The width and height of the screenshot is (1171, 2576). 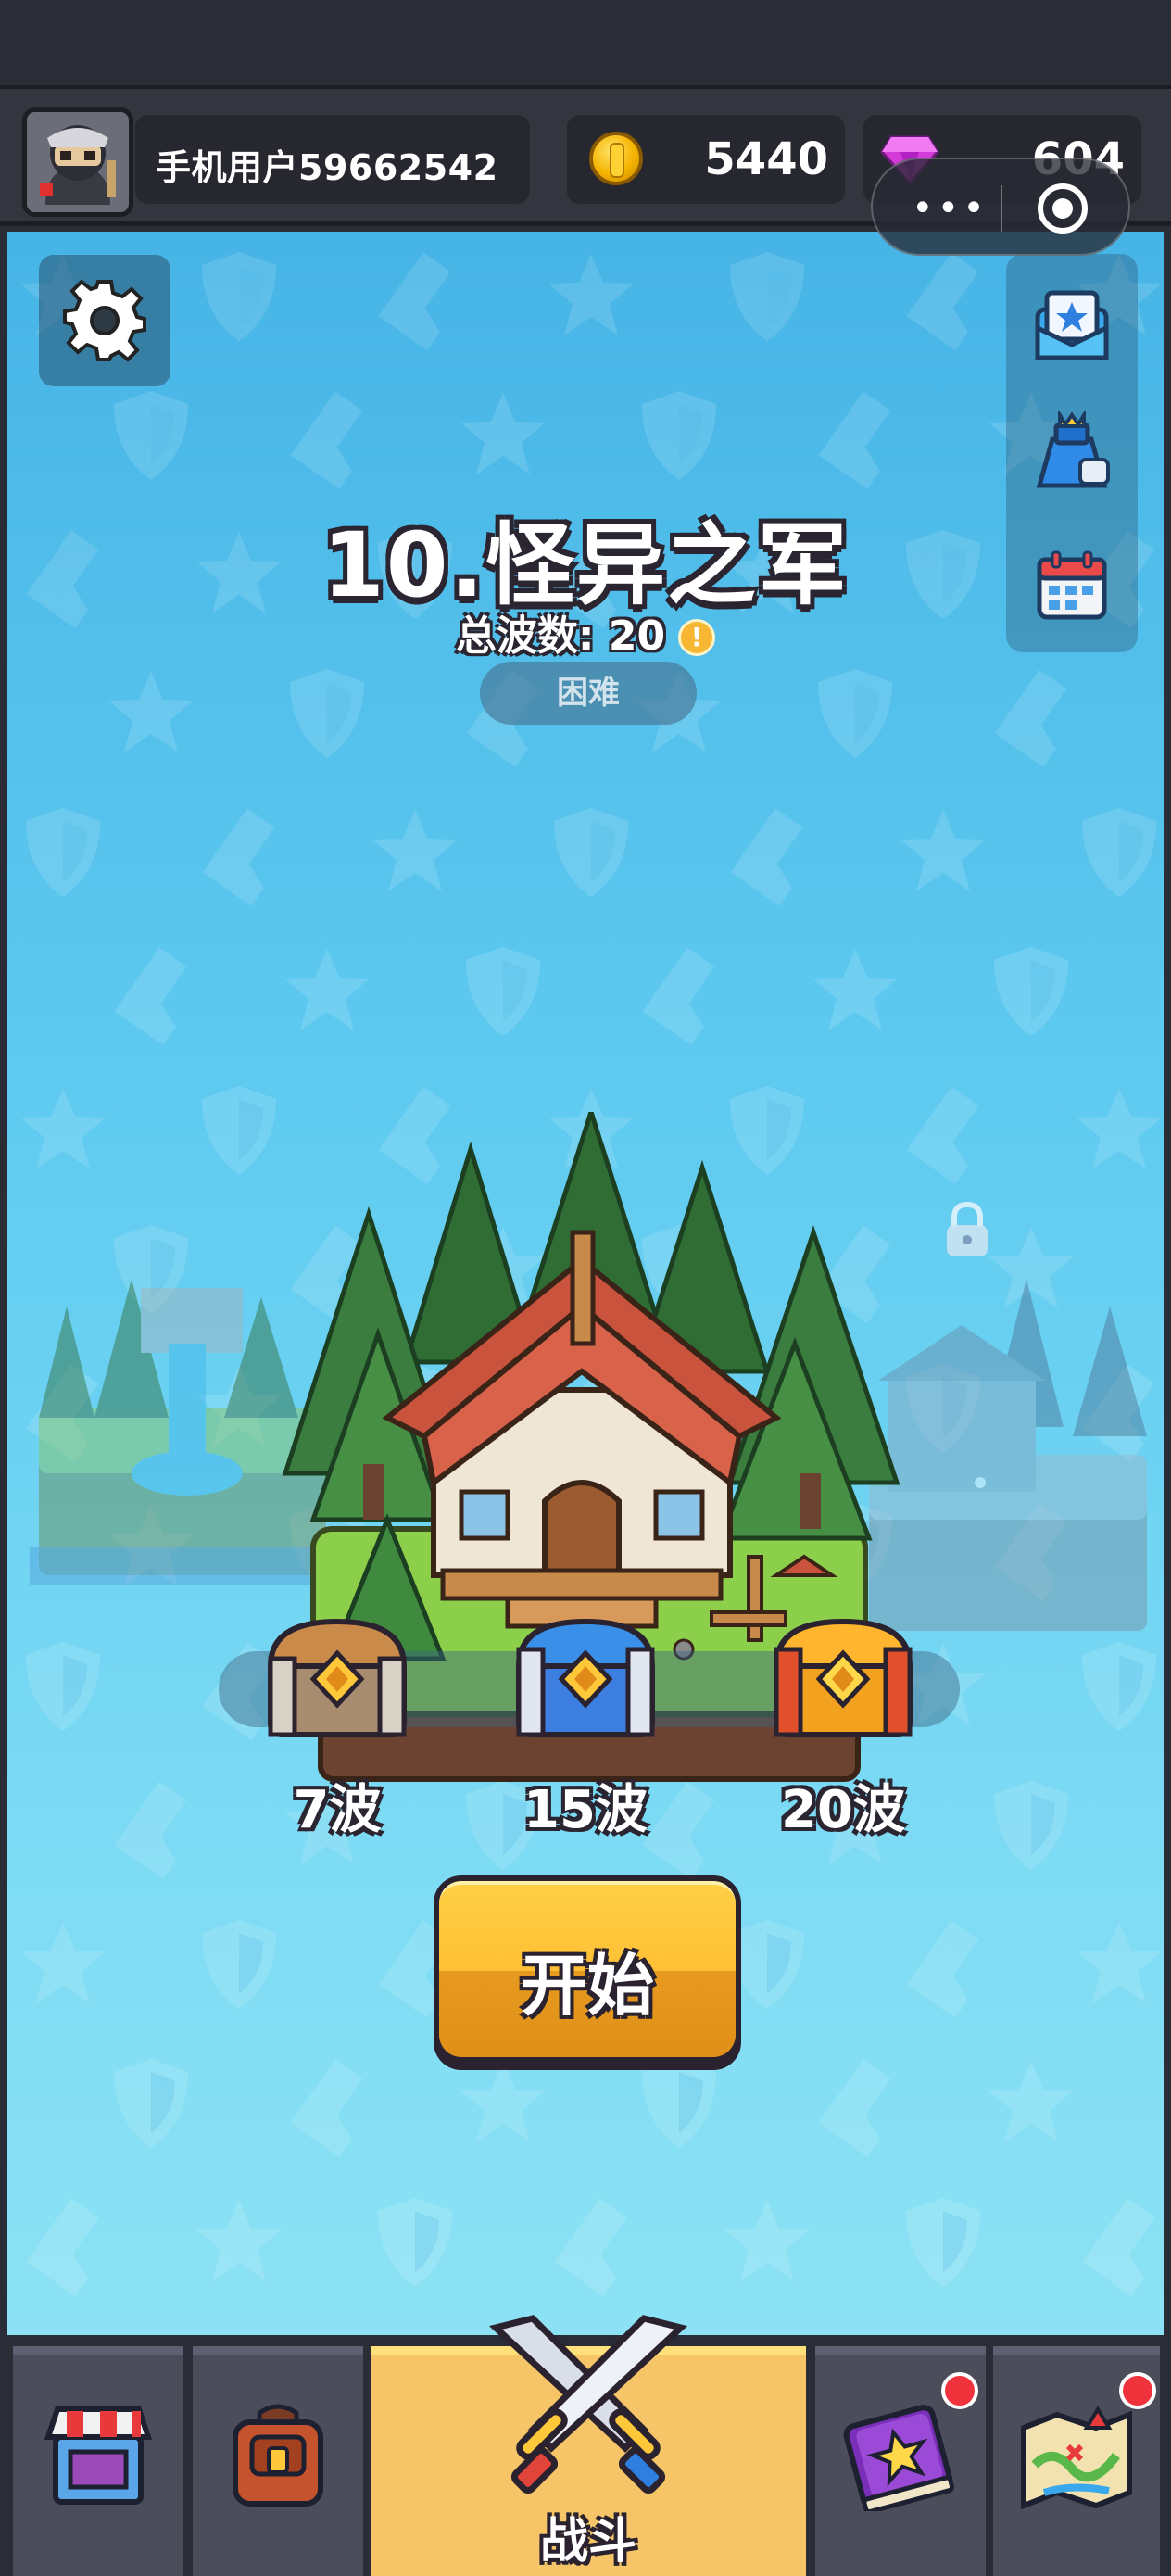 I want to click on avatar, so click(x=78, y=162).